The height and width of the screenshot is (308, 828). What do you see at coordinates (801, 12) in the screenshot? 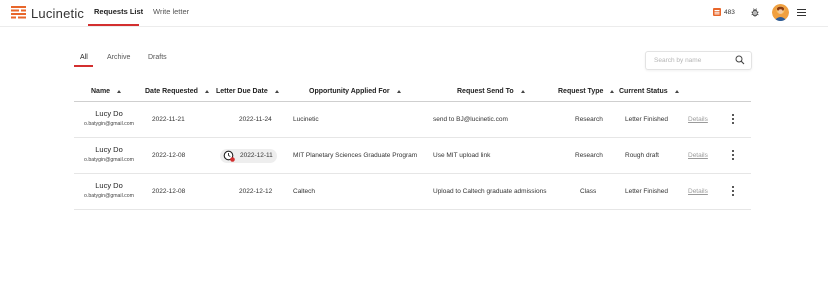
I see `hamburger-menu-icon` at bounding box center [801, 12].